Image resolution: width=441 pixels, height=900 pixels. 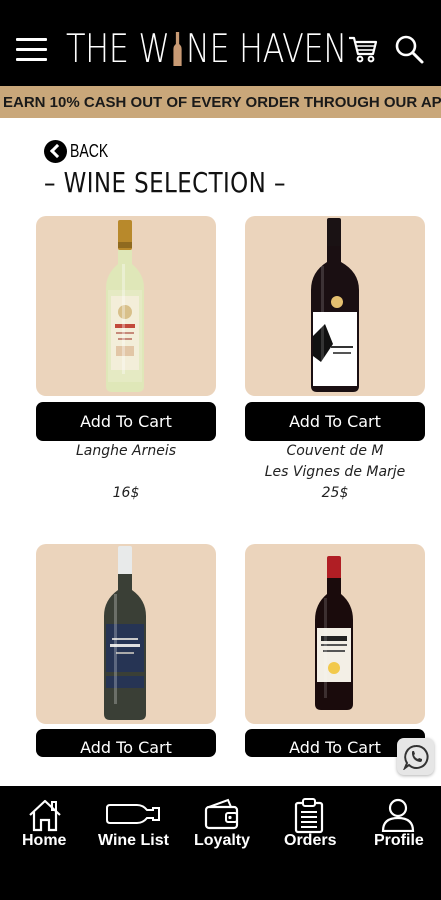 I want to click on product-name-line: Langhe Arneis, so click(x=126, y=451).